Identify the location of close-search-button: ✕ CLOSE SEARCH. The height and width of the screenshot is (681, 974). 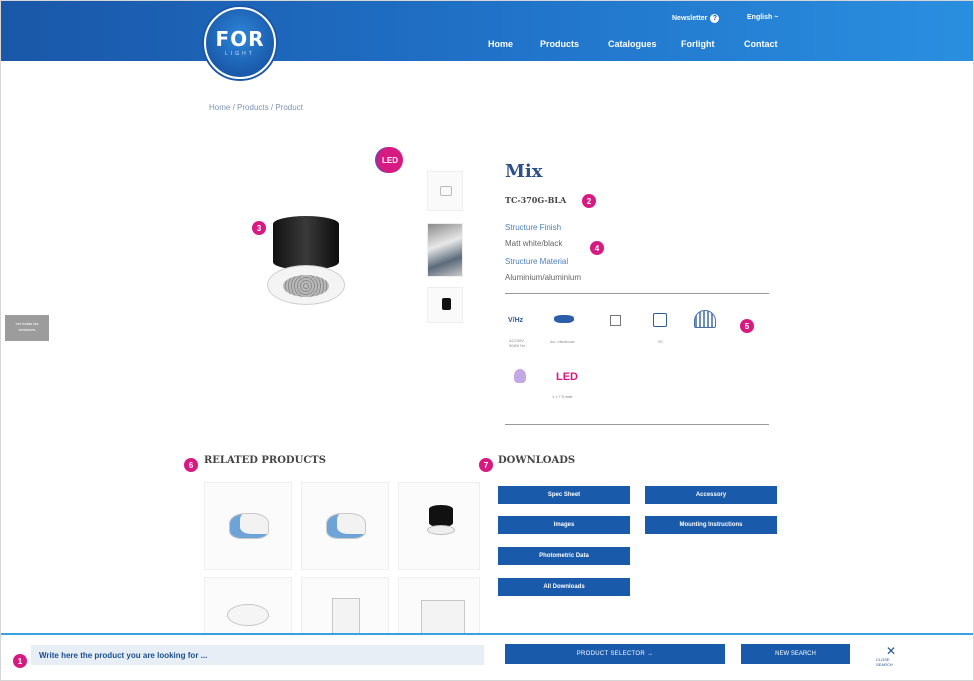
(891, 656).